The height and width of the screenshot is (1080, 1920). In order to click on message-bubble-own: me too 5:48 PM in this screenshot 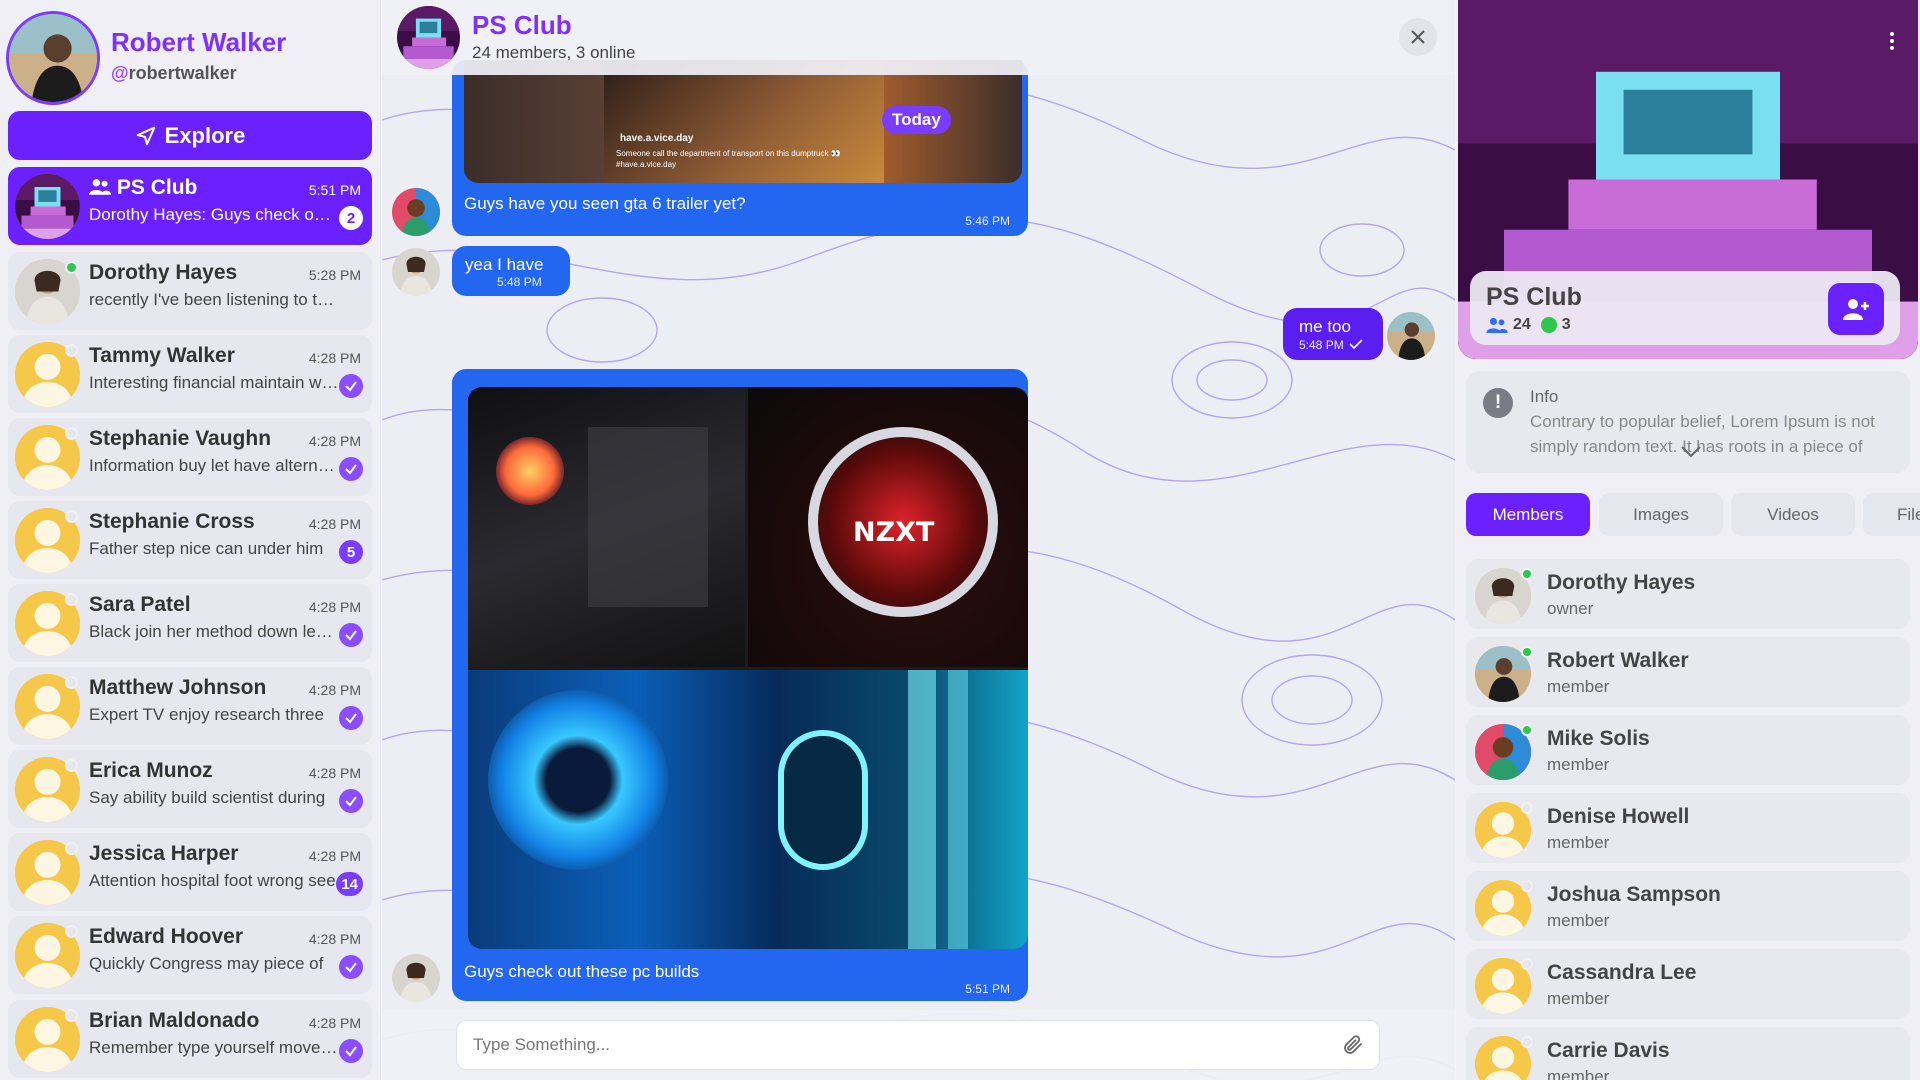, I will do `click(1333, 334)`.